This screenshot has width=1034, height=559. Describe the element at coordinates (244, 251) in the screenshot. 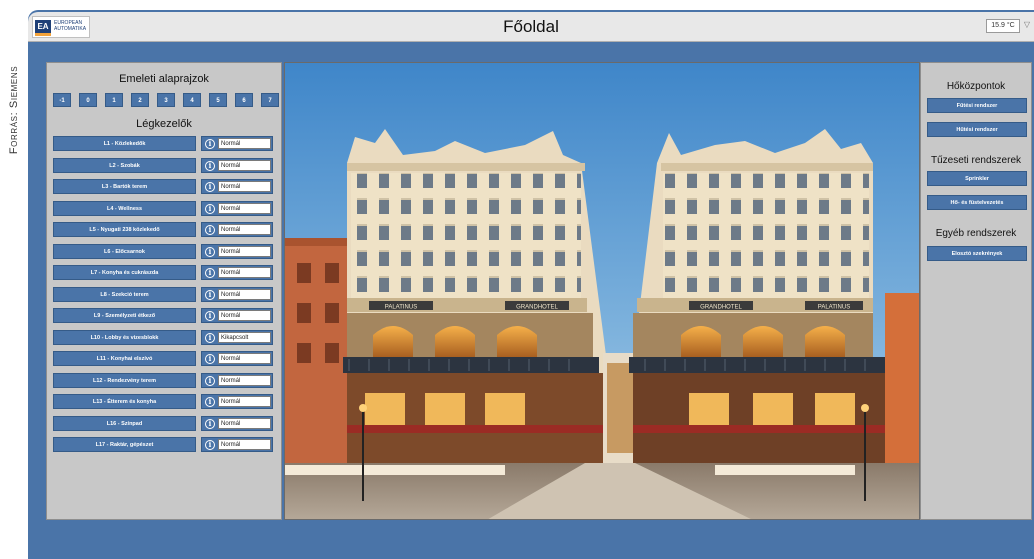

I see `ahu-status-l6: Normál` at that location.